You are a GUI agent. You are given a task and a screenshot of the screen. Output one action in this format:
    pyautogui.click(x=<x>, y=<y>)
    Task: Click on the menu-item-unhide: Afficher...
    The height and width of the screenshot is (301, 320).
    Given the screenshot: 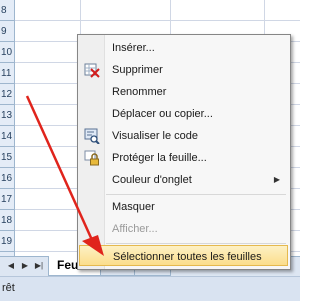 What is the action you would take?
    pyautogui.click(x=183, y=229)
    